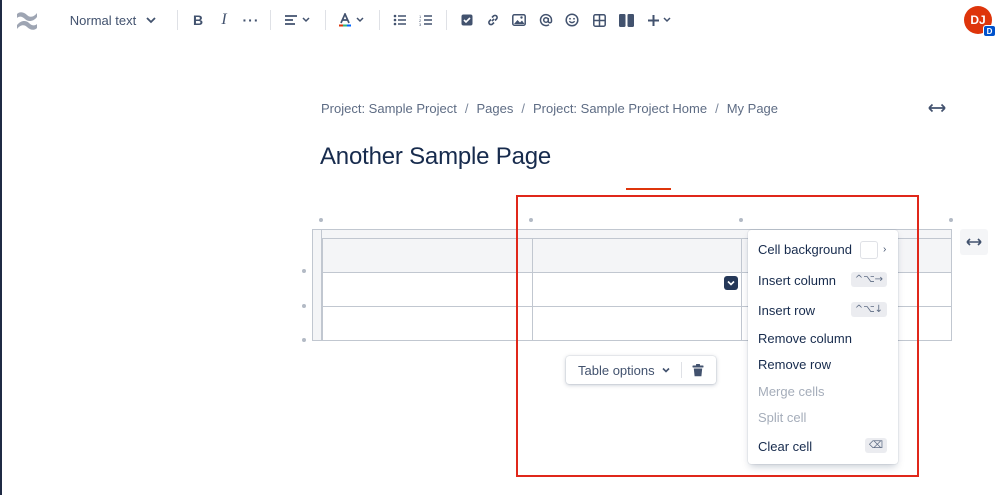 This screenshot has width=999, height=495. Describe the element at coordinates (823, 446) in the screenshot. I see `menu-item-clear-cell: Clear cell ⌫` at that location.